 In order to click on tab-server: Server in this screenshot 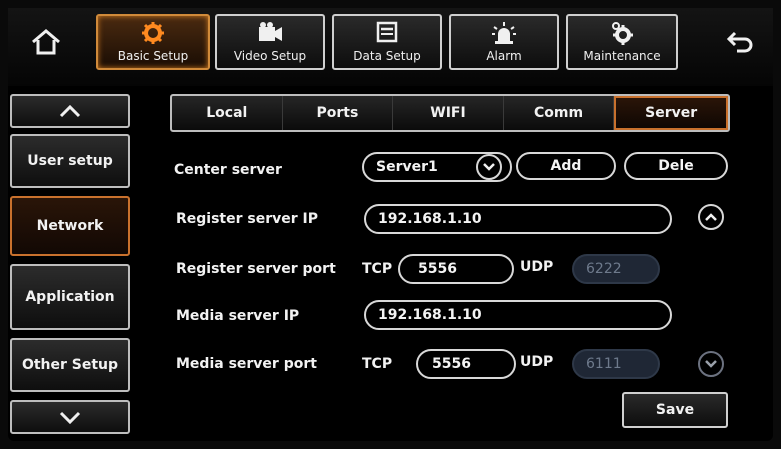, I will do `click(671, 113)`.